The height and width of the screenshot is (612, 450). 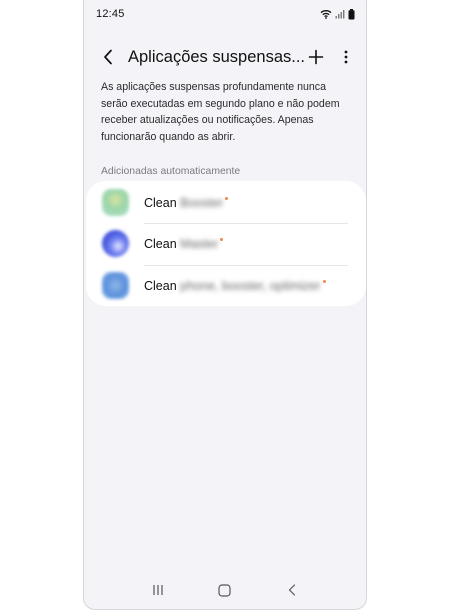 I want to click on more-vertical-icon, so click(x=346, y=57).